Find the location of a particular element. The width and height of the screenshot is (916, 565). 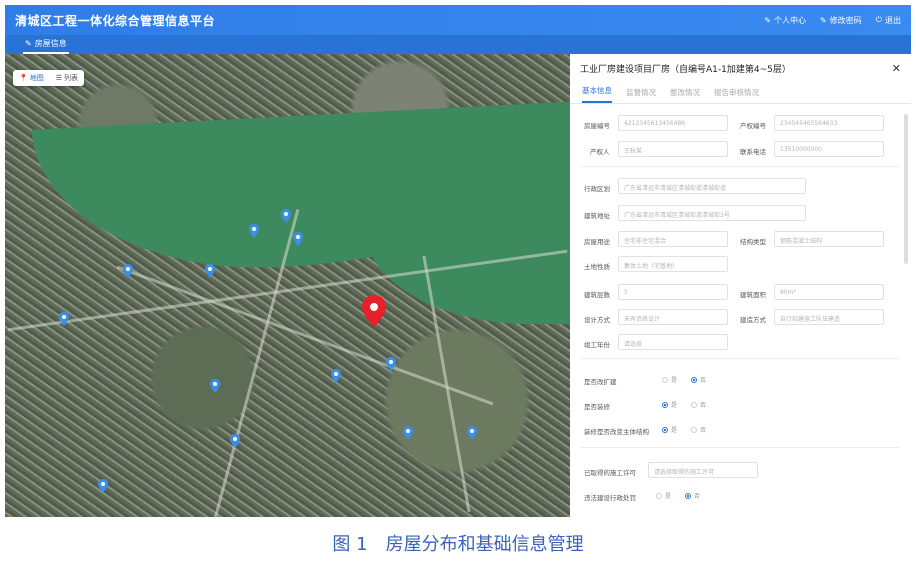

design-label: 设计方式 is located at coordinates (597, 320).